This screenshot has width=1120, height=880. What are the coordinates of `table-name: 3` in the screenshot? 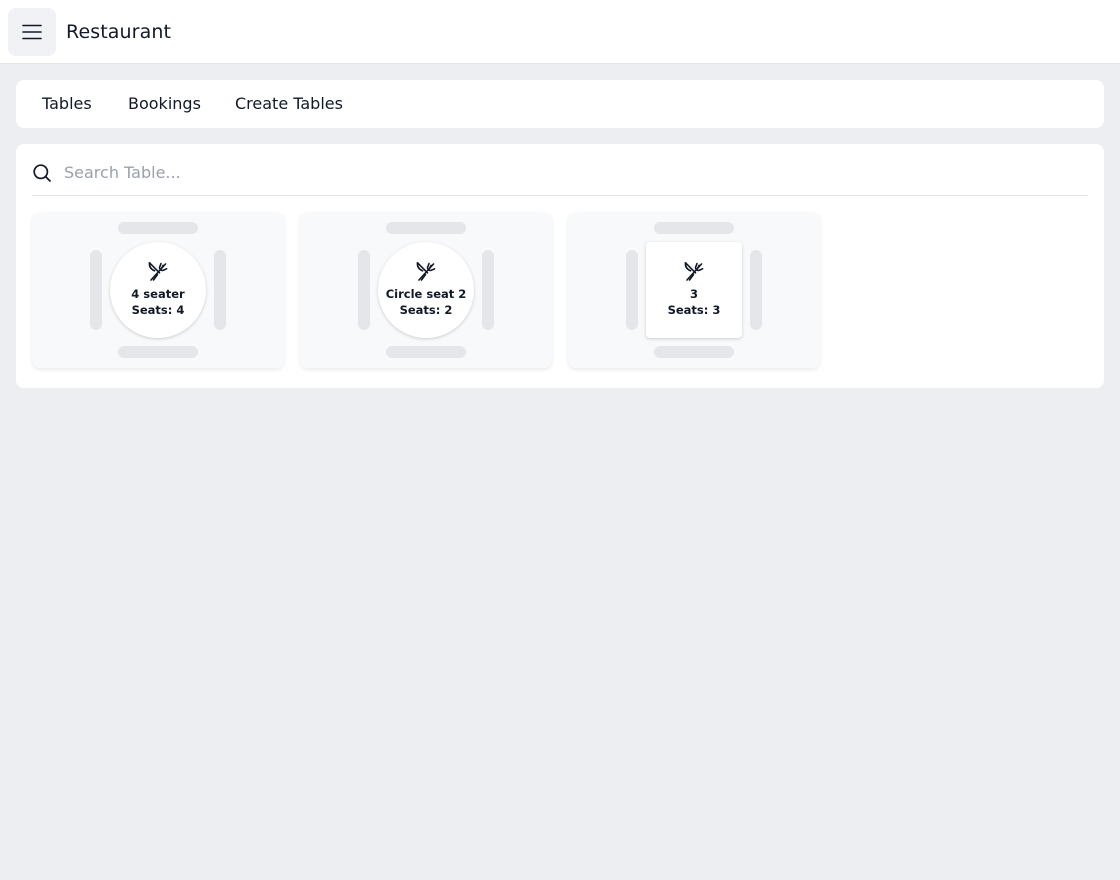 It's located at (693, 294).